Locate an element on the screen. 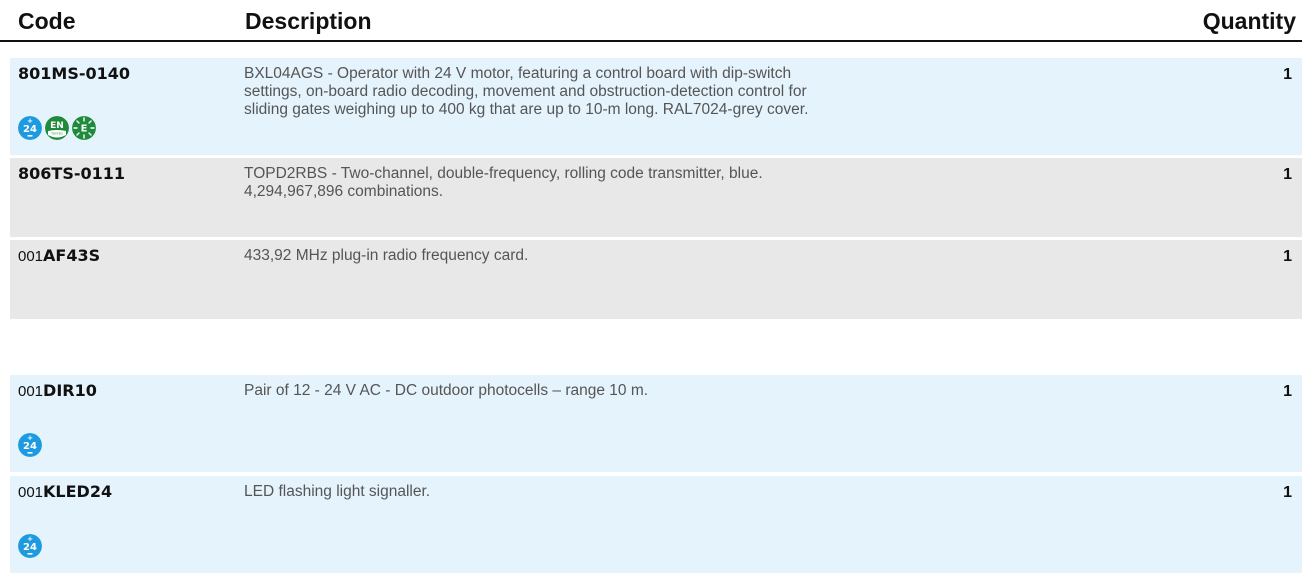  product-code: 001AF43S is located at coordinates (59, 256).